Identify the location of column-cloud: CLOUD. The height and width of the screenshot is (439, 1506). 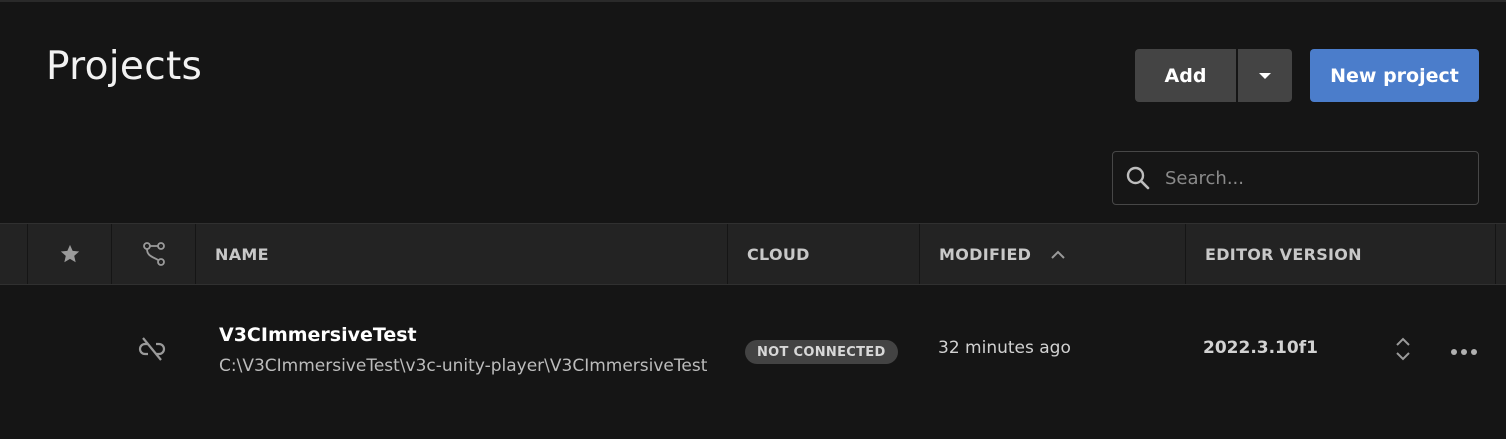
(824, 254).